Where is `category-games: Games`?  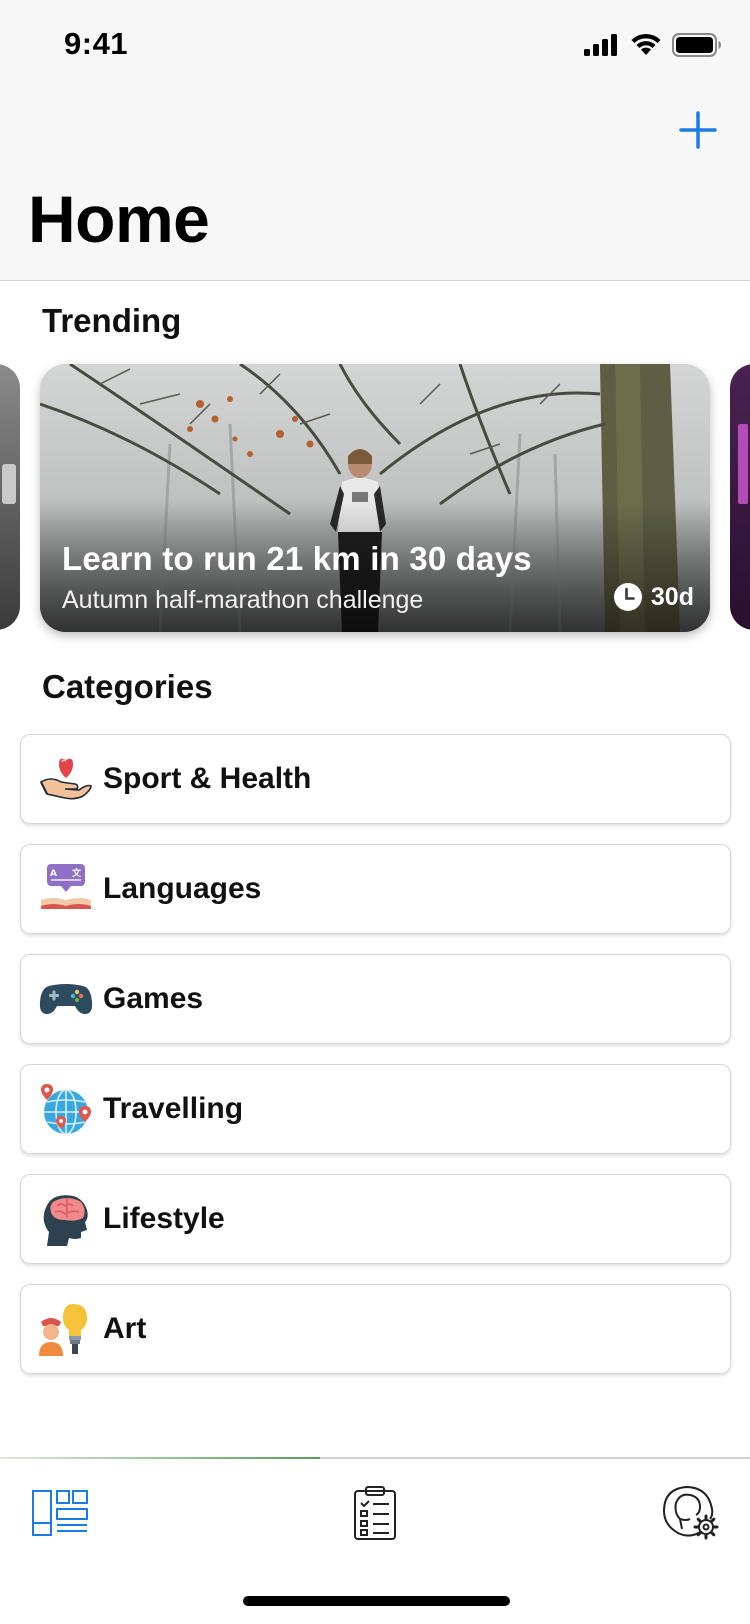
category-games: Games is located at coordinates (375, 999).